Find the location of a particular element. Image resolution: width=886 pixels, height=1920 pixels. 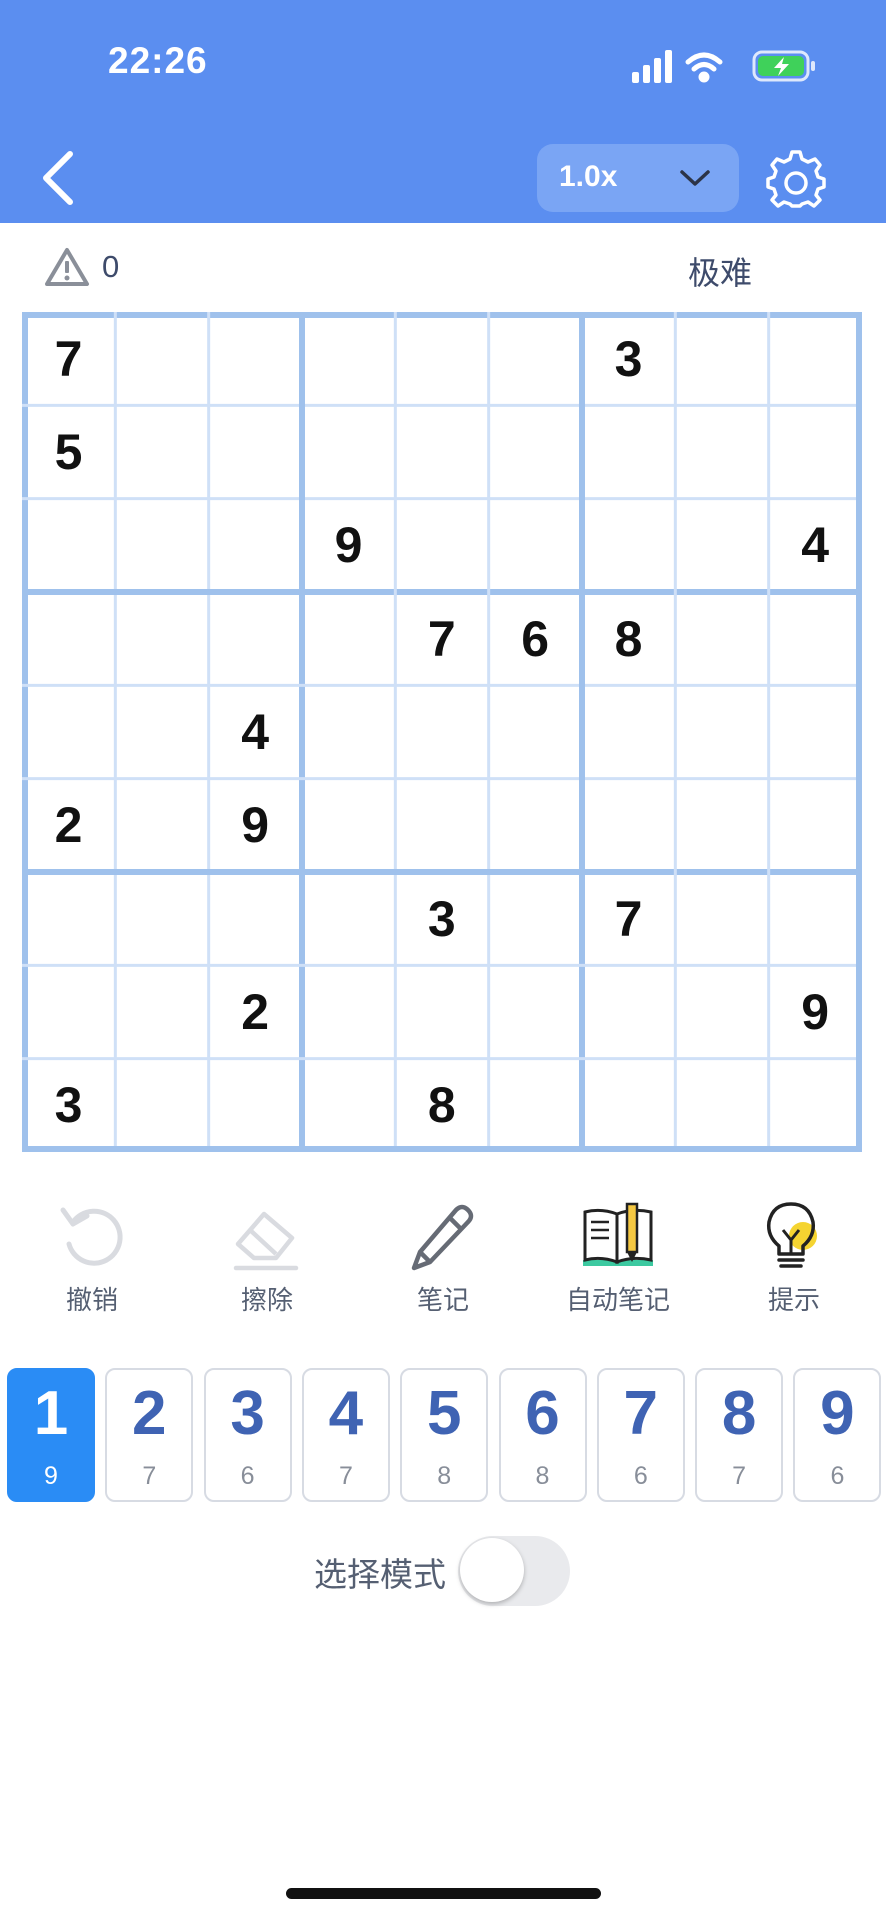

toggle-knob is located at coordinates (492, 1570).